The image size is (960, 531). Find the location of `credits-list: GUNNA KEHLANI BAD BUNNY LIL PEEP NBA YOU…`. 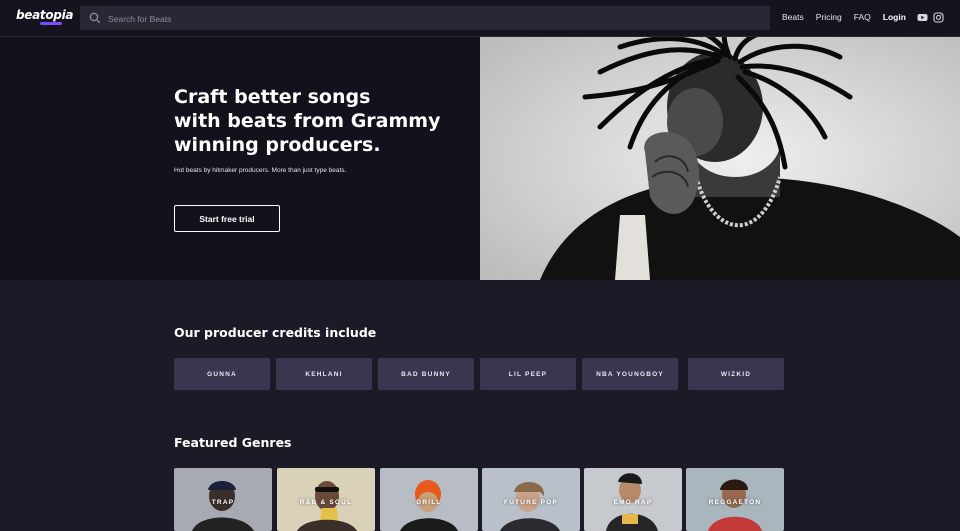

credits-list: GUNNA KEHLANI BAD BUNNY LIL PEEP NBA YOU… is located at coordinates (480, 374).